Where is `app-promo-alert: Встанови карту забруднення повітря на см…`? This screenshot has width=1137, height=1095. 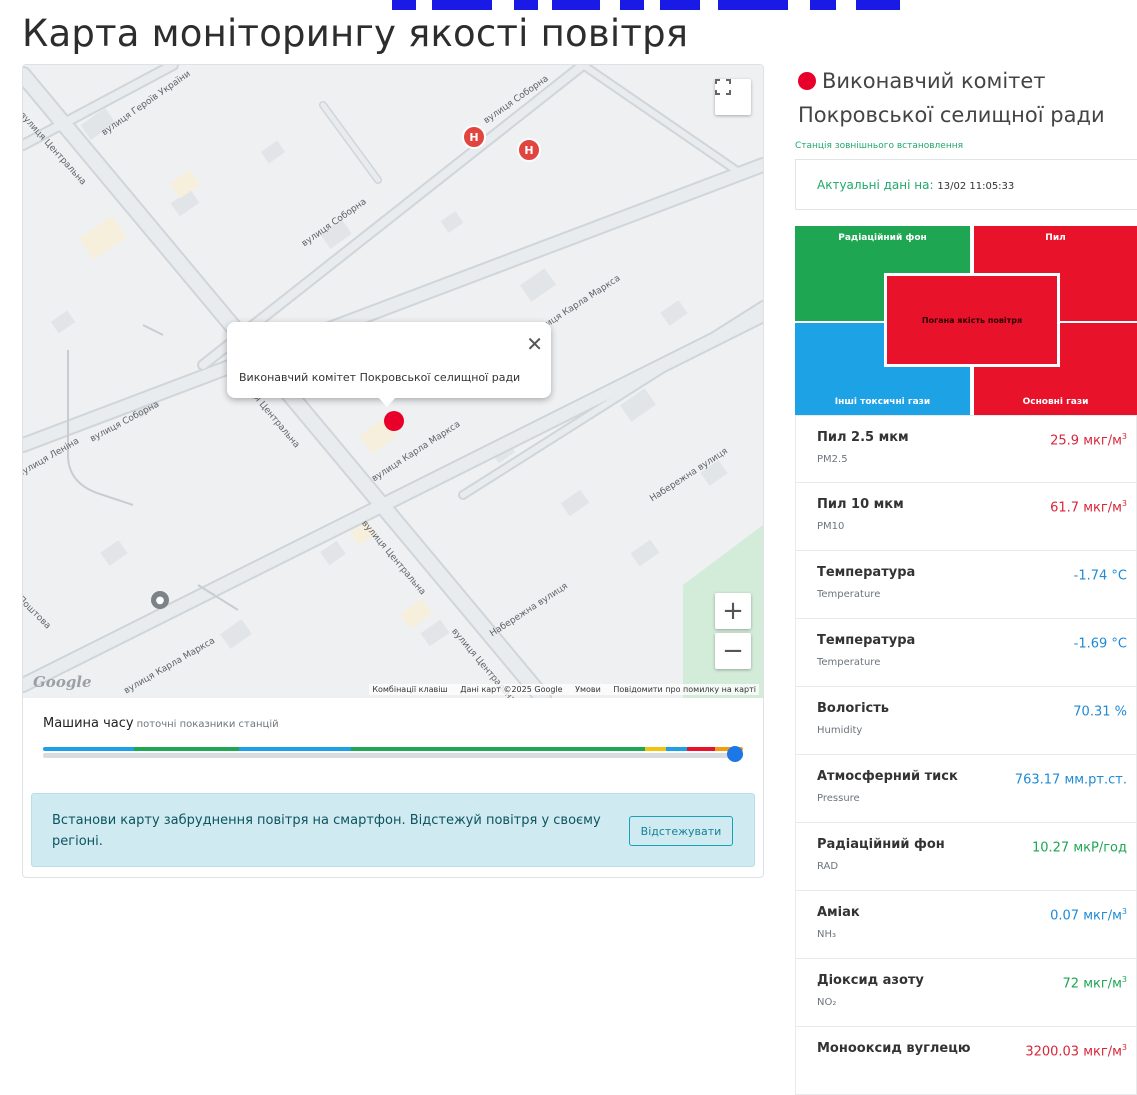 app-promo-alert: Встанови карту забруднення повітря на см… is located at coordinates (393, 830).